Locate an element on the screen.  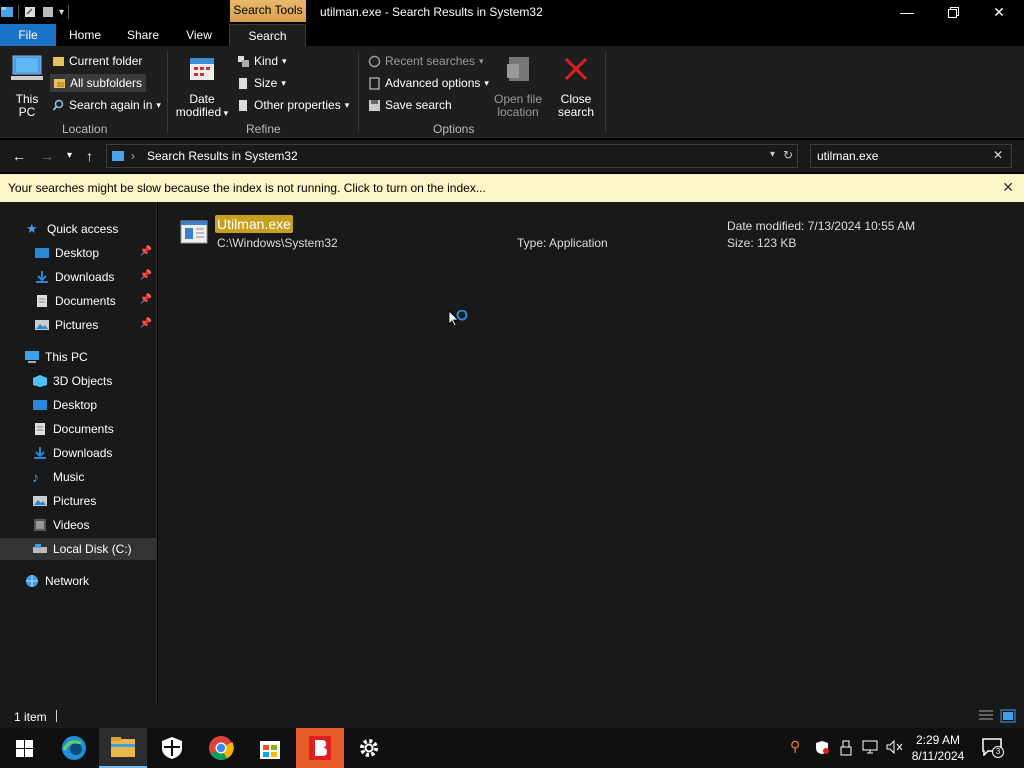
large-icons-view-icon is located at coordinates (1008, 716).